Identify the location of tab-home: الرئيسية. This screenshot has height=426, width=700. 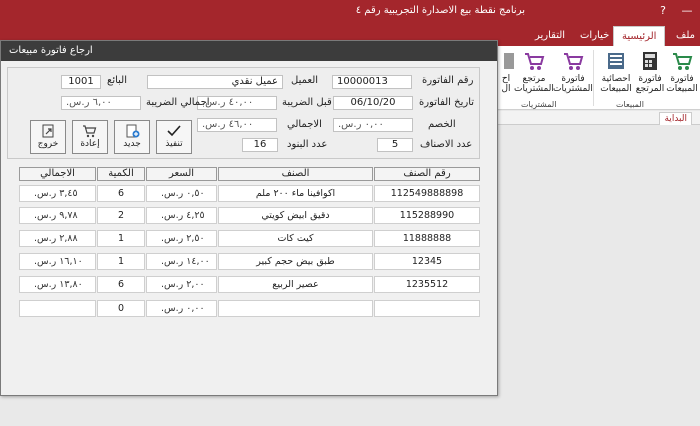
(639, 36).